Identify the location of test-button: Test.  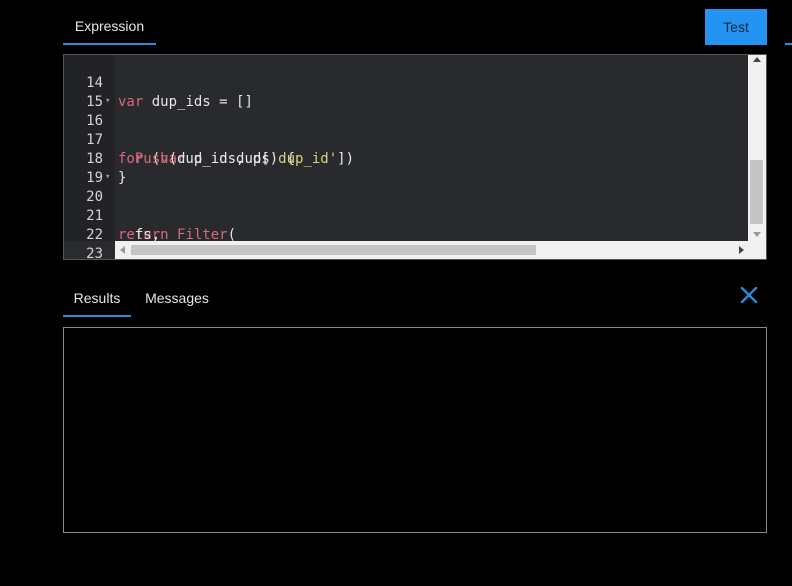
(736, 27).